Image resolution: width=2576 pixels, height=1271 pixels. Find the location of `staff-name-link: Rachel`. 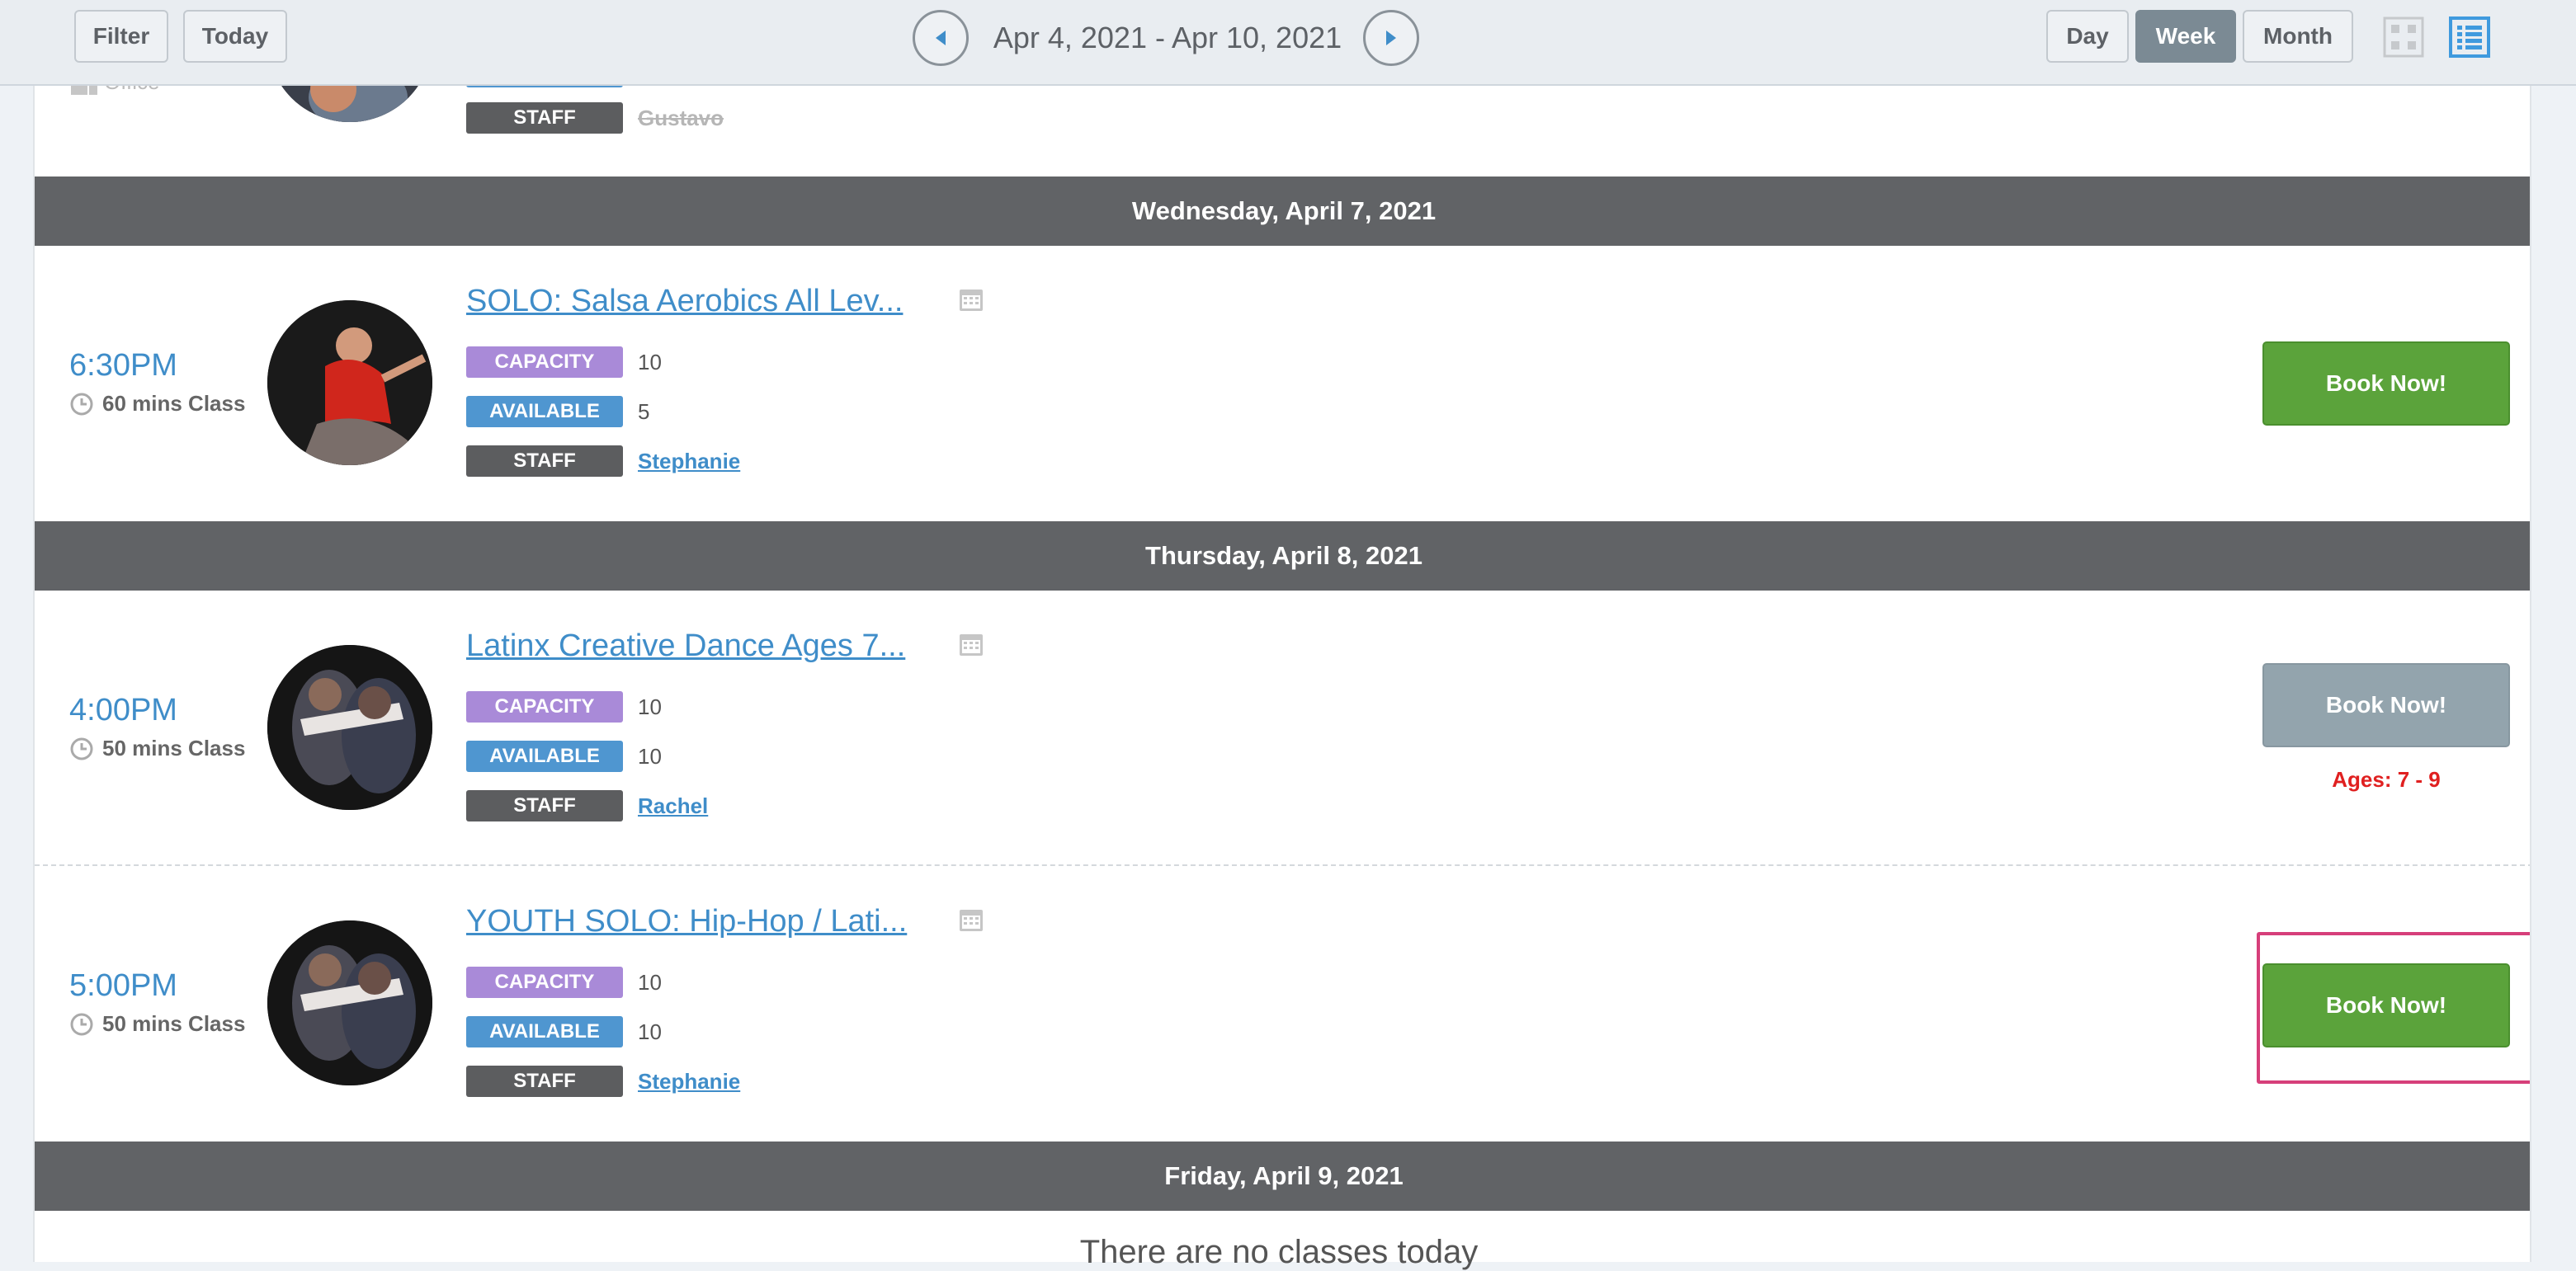

staff-name-link: Rachel is located at coordinates (673, 806).